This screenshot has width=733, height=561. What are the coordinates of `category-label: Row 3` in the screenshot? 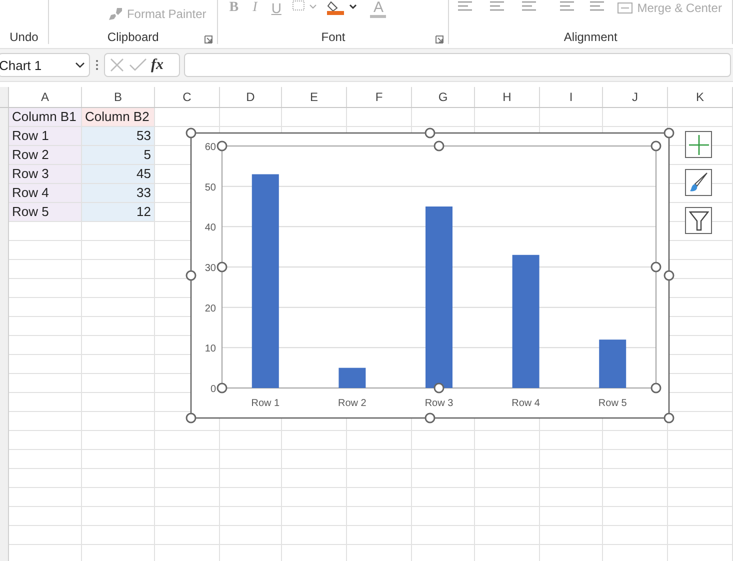 It's located at (439, 403).